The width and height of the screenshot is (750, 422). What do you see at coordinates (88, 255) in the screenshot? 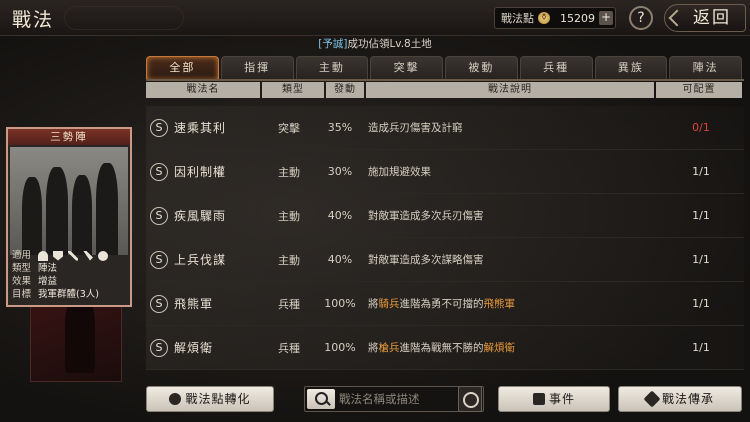
I see `bow-icon` at bounding box center [88, 255].